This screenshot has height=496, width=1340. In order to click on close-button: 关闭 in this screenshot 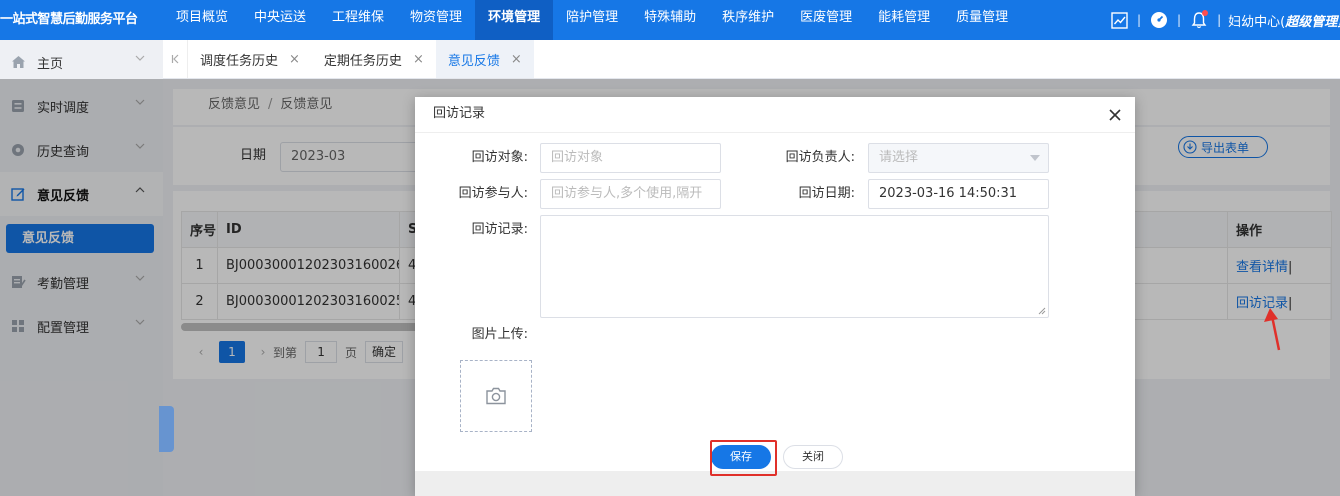, I will do `click(813, 457)`.